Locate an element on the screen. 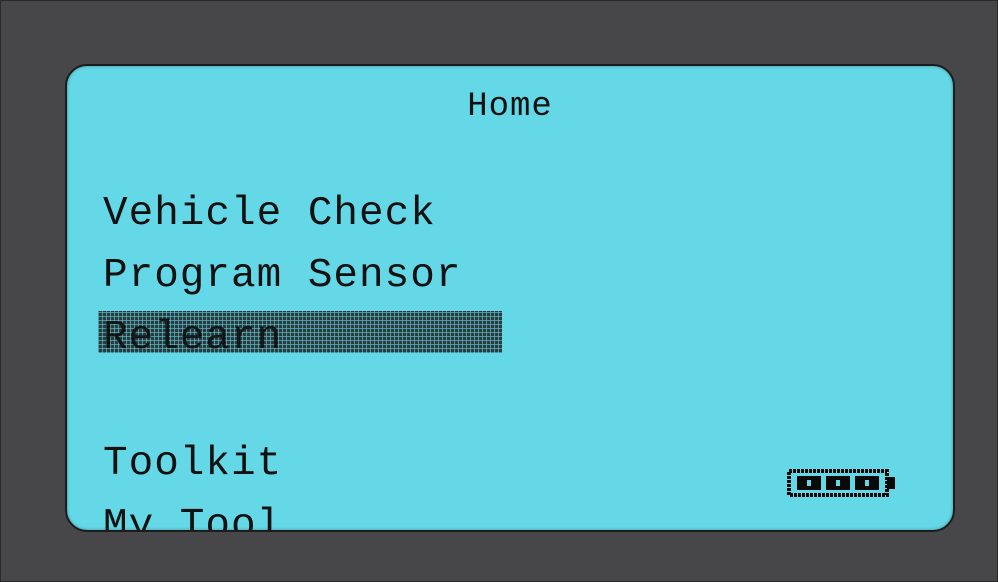 This screenshot has height=582, width=998. screen-title: Home is located at coordinates (510, 107).